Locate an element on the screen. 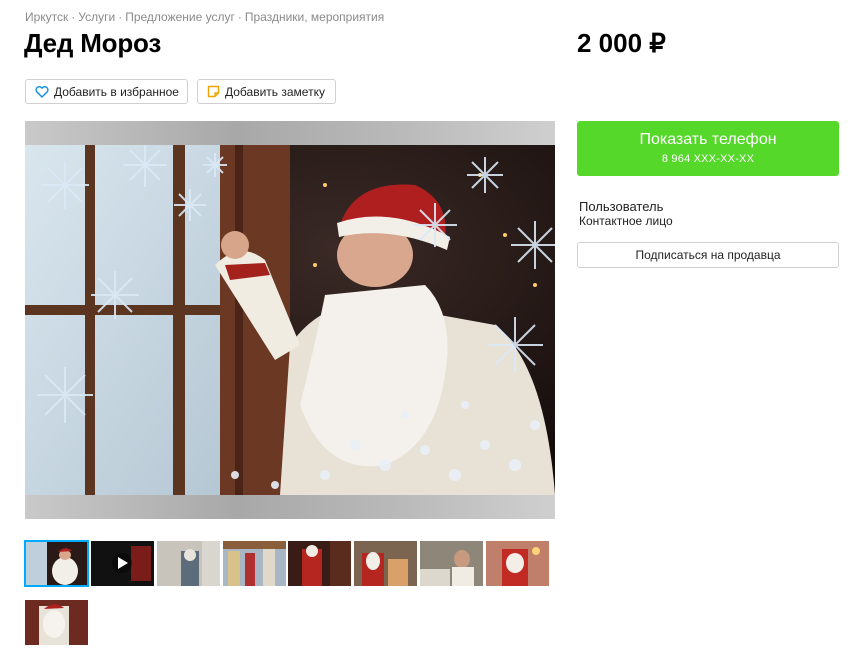 The width and height of the screenshot is (853, 661). heart-icon is located at coordinates (42, 91).